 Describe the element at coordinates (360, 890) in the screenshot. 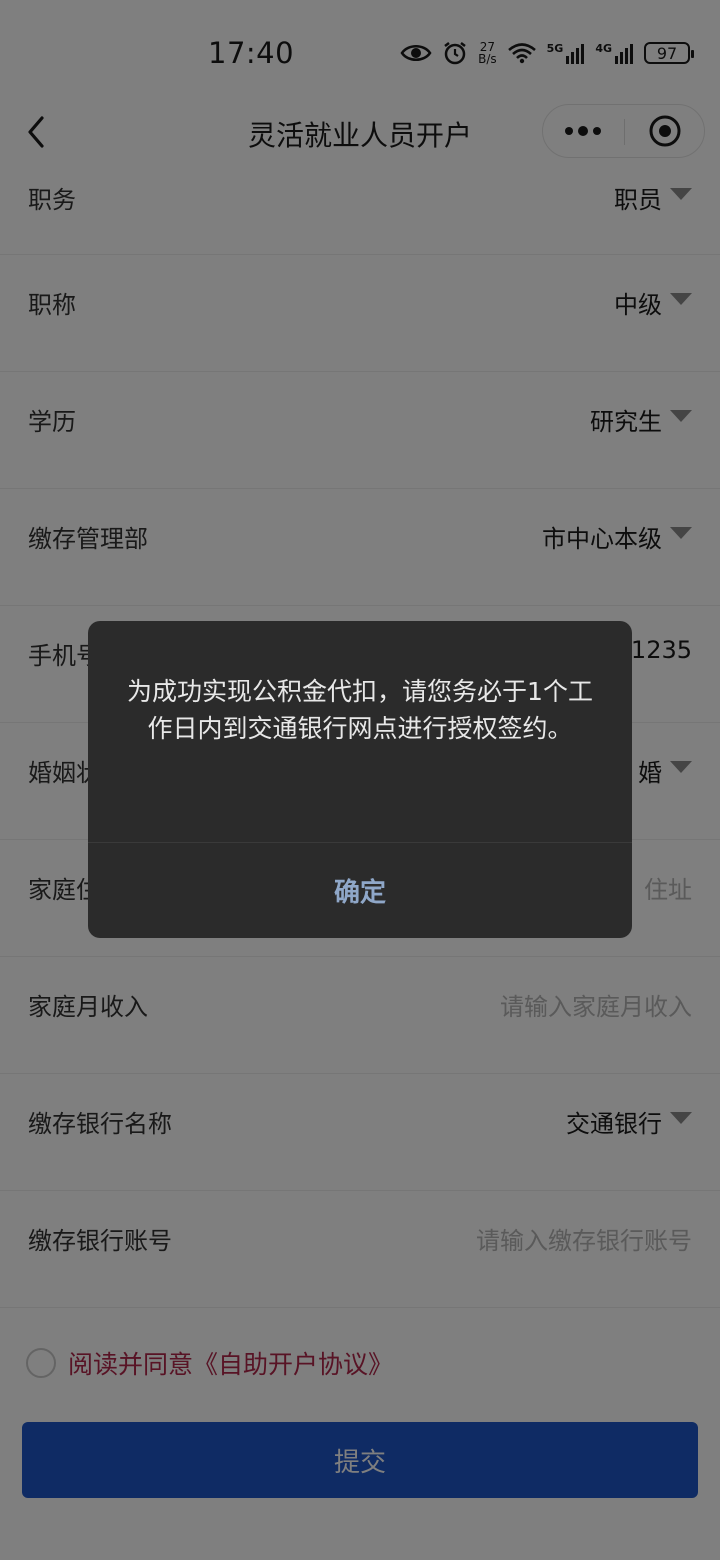

I see `confirm-button: 确定` at that location.